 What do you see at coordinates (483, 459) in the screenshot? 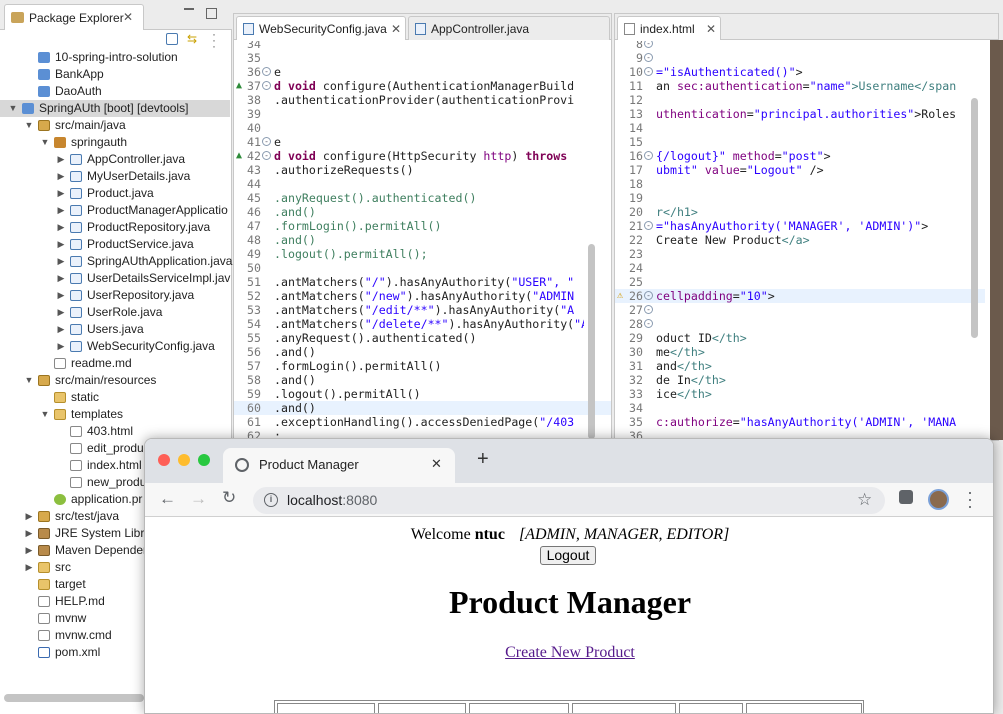
I see `new-tab-icon: +` at bounding box center [483, 459].